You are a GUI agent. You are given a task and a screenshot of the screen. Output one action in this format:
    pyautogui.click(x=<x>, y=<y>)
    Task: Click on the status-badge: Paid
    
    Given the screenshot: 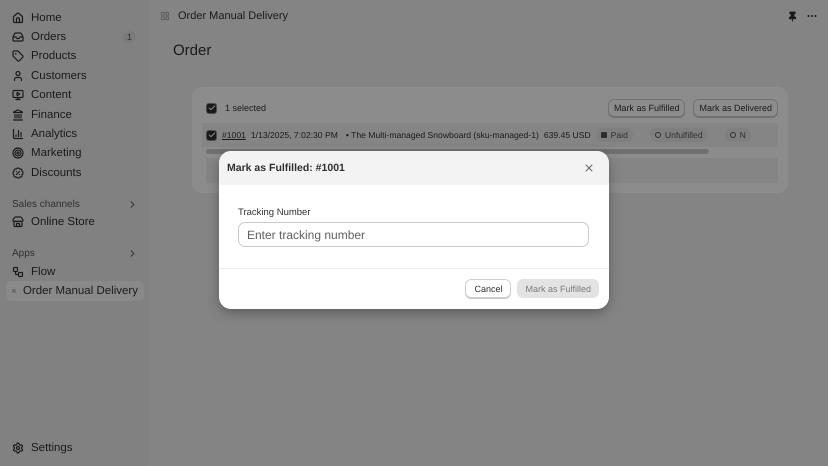 What is the action you would take?
    pyautogui.click(x=614, y=135)
    